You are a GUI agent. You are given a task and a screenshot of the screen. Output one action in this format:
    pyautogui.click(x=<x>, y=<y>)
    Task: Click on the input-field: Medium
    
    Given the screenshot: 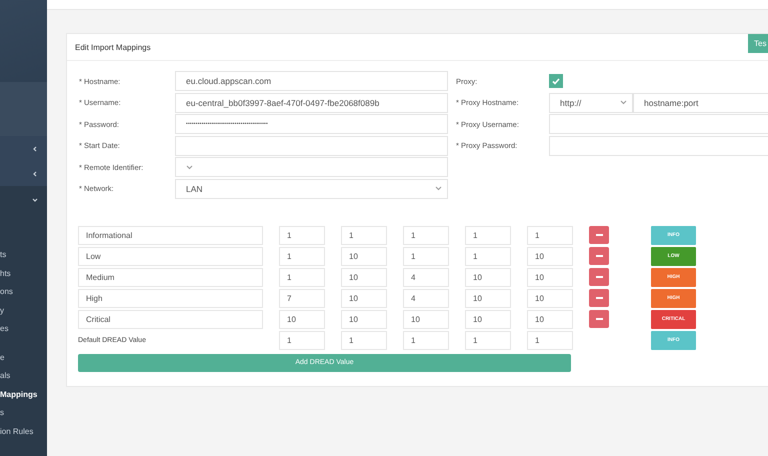 What is the action you would take?
    pyautogui.click(x=170, y=277)
    